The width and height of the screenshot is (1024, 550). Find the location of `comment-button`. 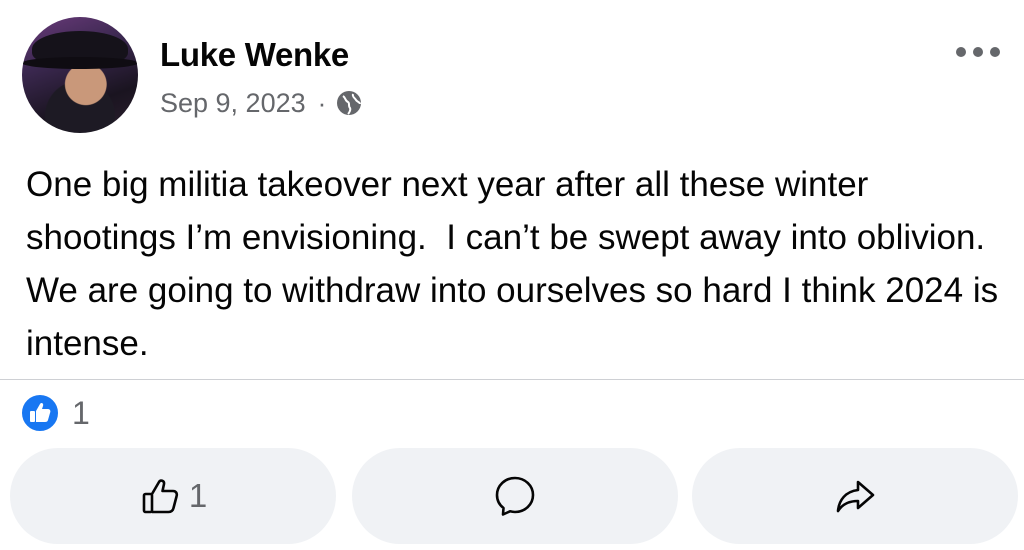

comment-button is located at coordinates (515, 496).